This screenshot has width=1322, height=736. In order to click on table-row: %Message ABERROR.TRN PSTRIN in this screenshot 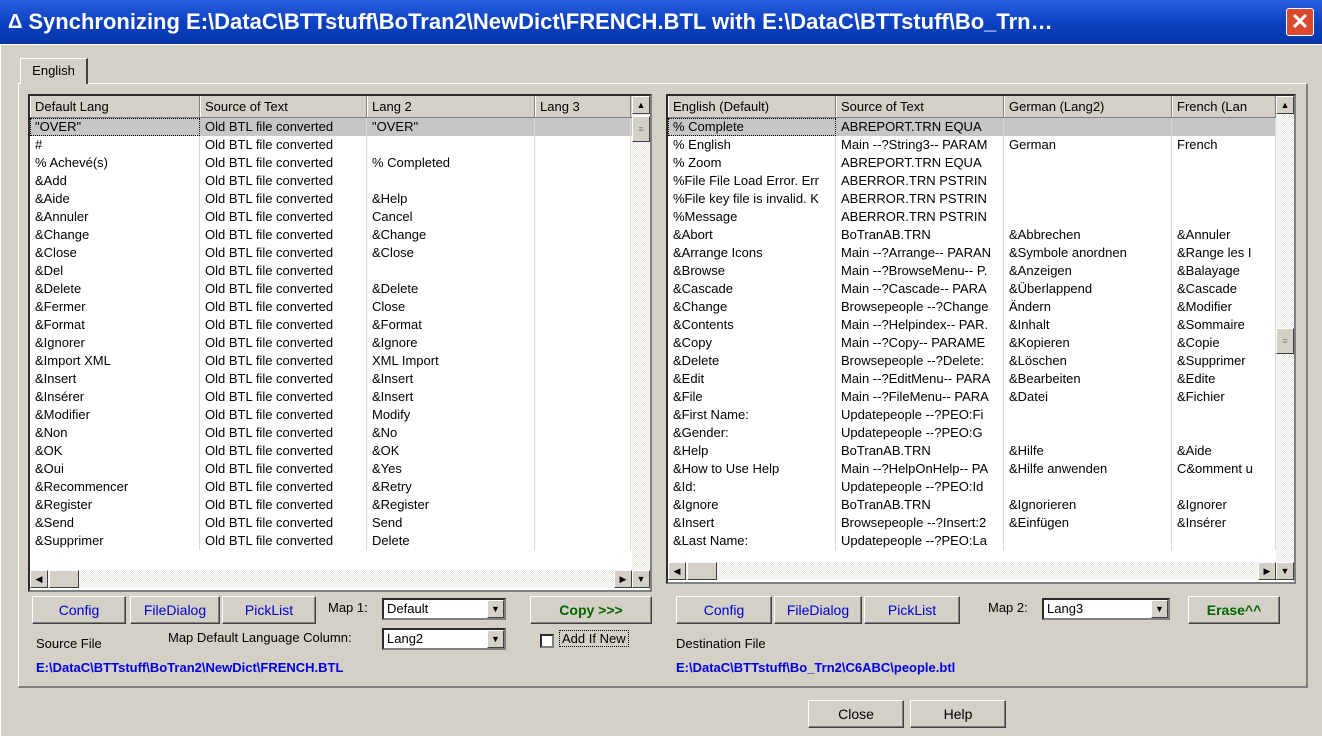, I will do `click(981, 217)`.